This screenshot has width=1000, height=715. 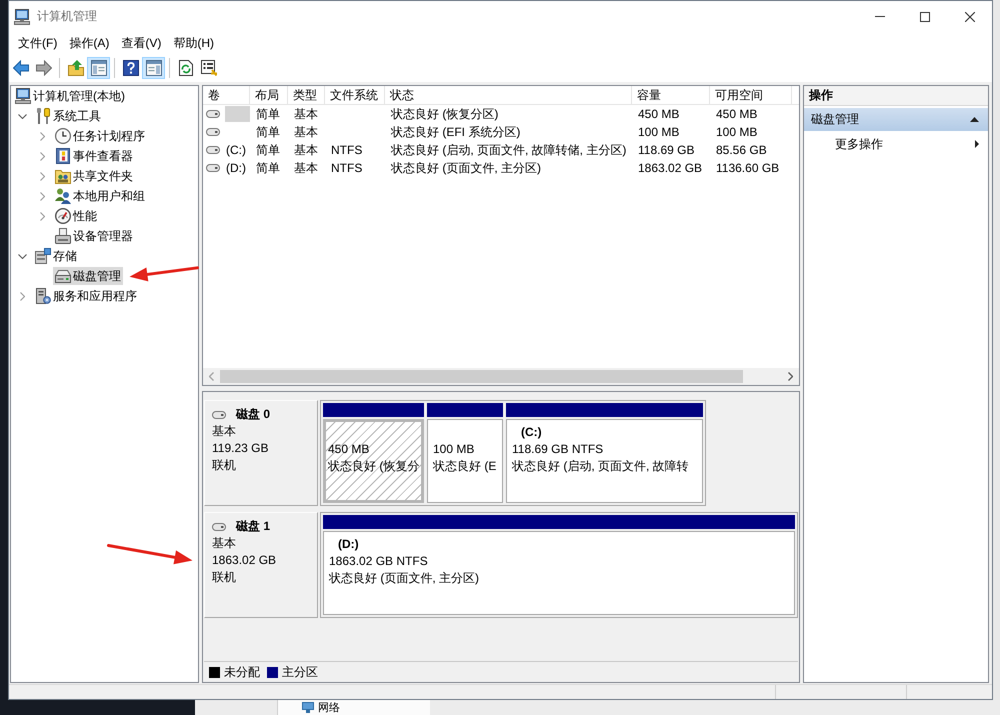 What do you see at coordinates (94, 156) in the screenshot?
I see `tree-item: 事件查看器` at bounding box center [94, 156].